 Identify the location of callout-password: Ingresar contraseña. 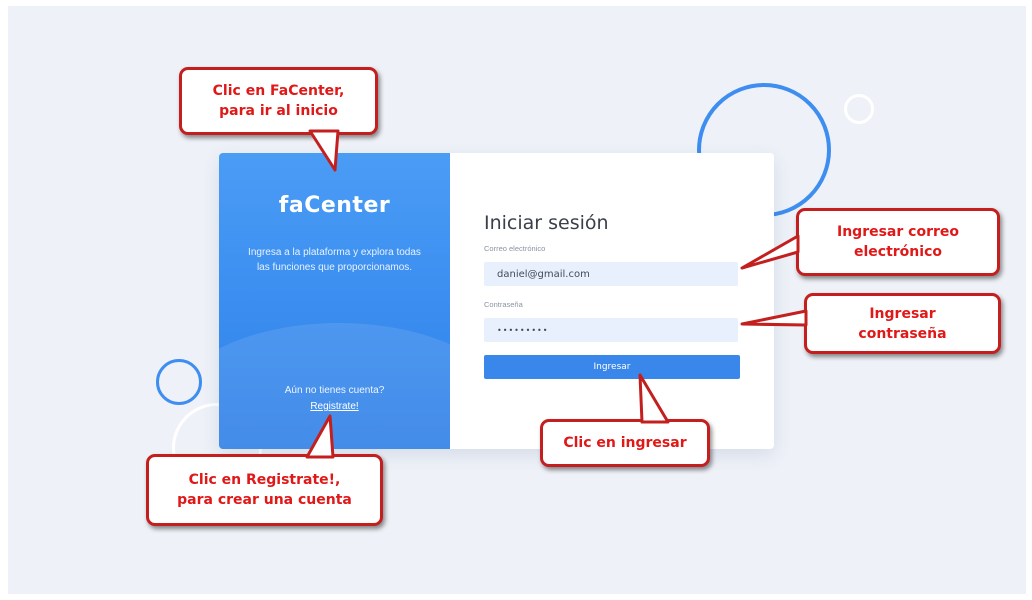
(902, 323).